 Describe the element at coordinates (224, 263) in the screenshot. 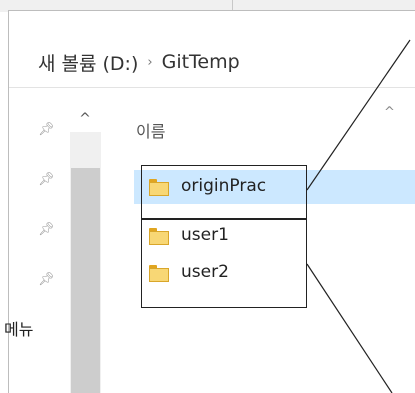

I see `annotation-box-users` at that location.